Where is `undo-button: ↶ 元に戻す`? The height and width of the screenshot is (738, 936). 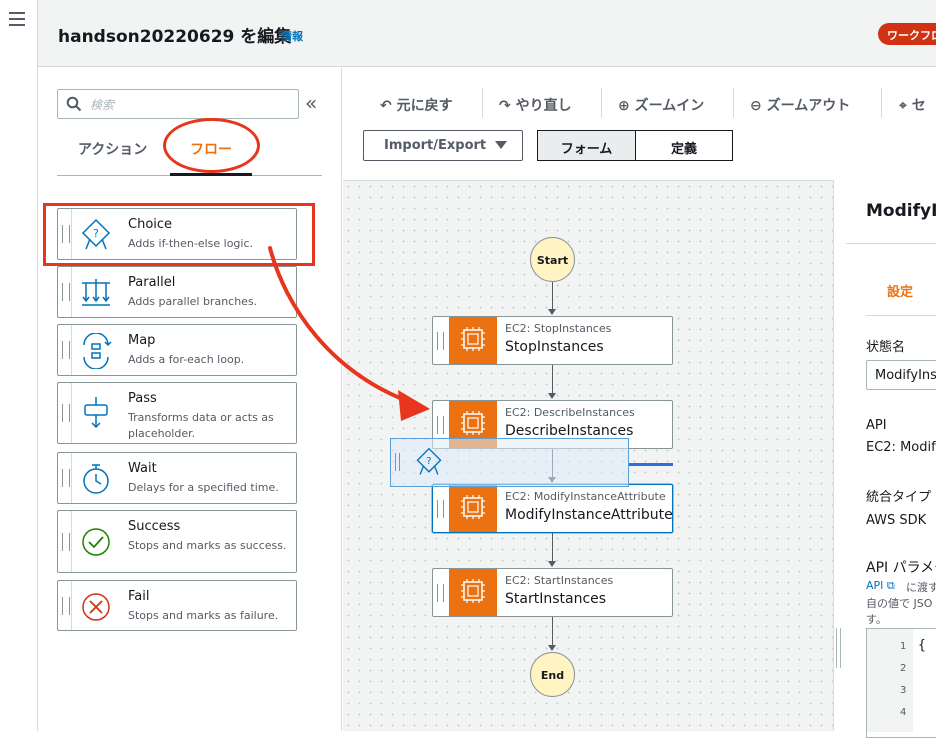
undo-button: ↶ 元に戻す is located at coordinates (416, 105).